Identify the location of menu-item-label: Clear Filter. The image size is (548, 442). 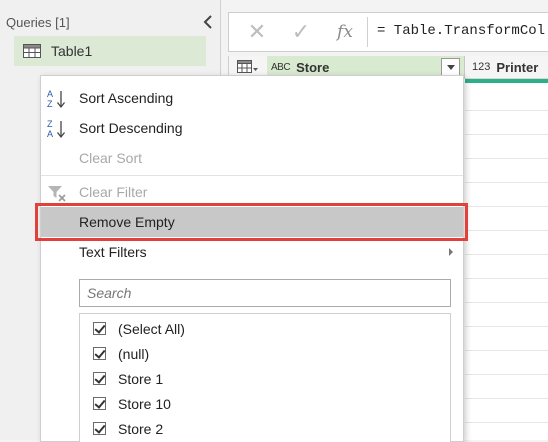
(113, 192).